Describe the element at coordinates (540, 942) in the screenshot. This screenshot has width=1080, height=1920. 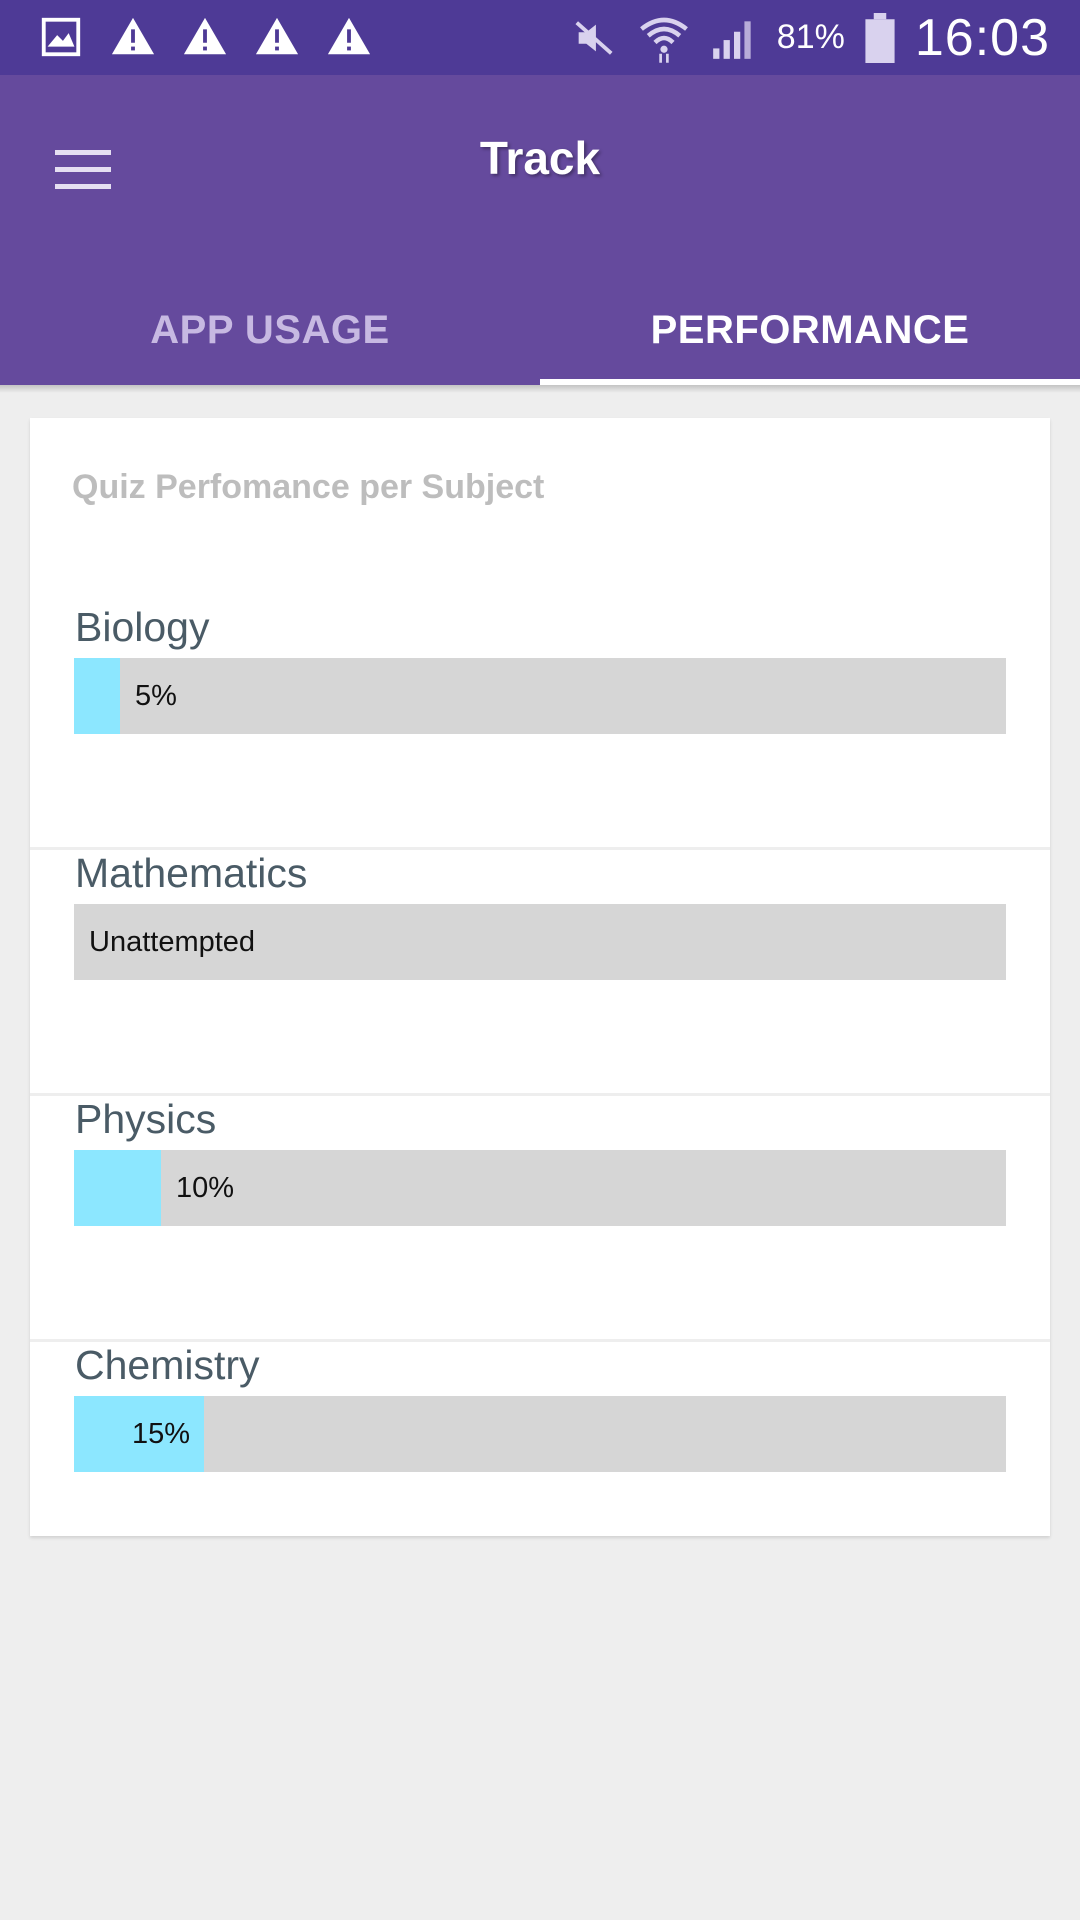
I see `progress-bar: Unattempted` at that location.